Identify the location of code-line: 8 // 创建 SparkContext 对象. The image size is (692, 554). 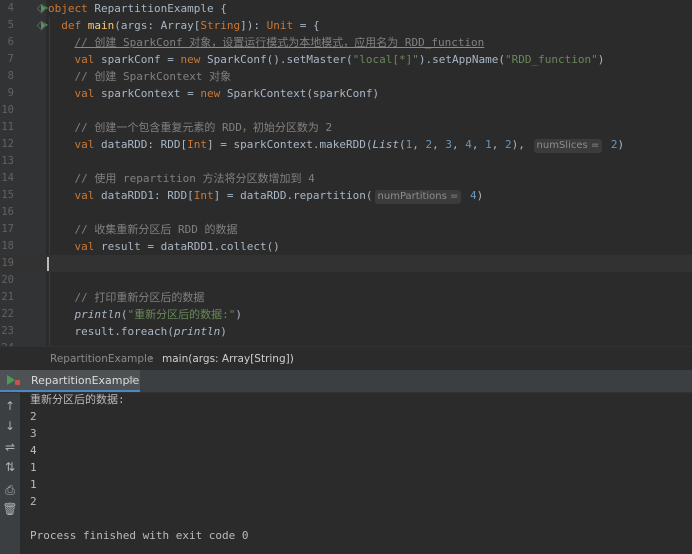
(346, 76).